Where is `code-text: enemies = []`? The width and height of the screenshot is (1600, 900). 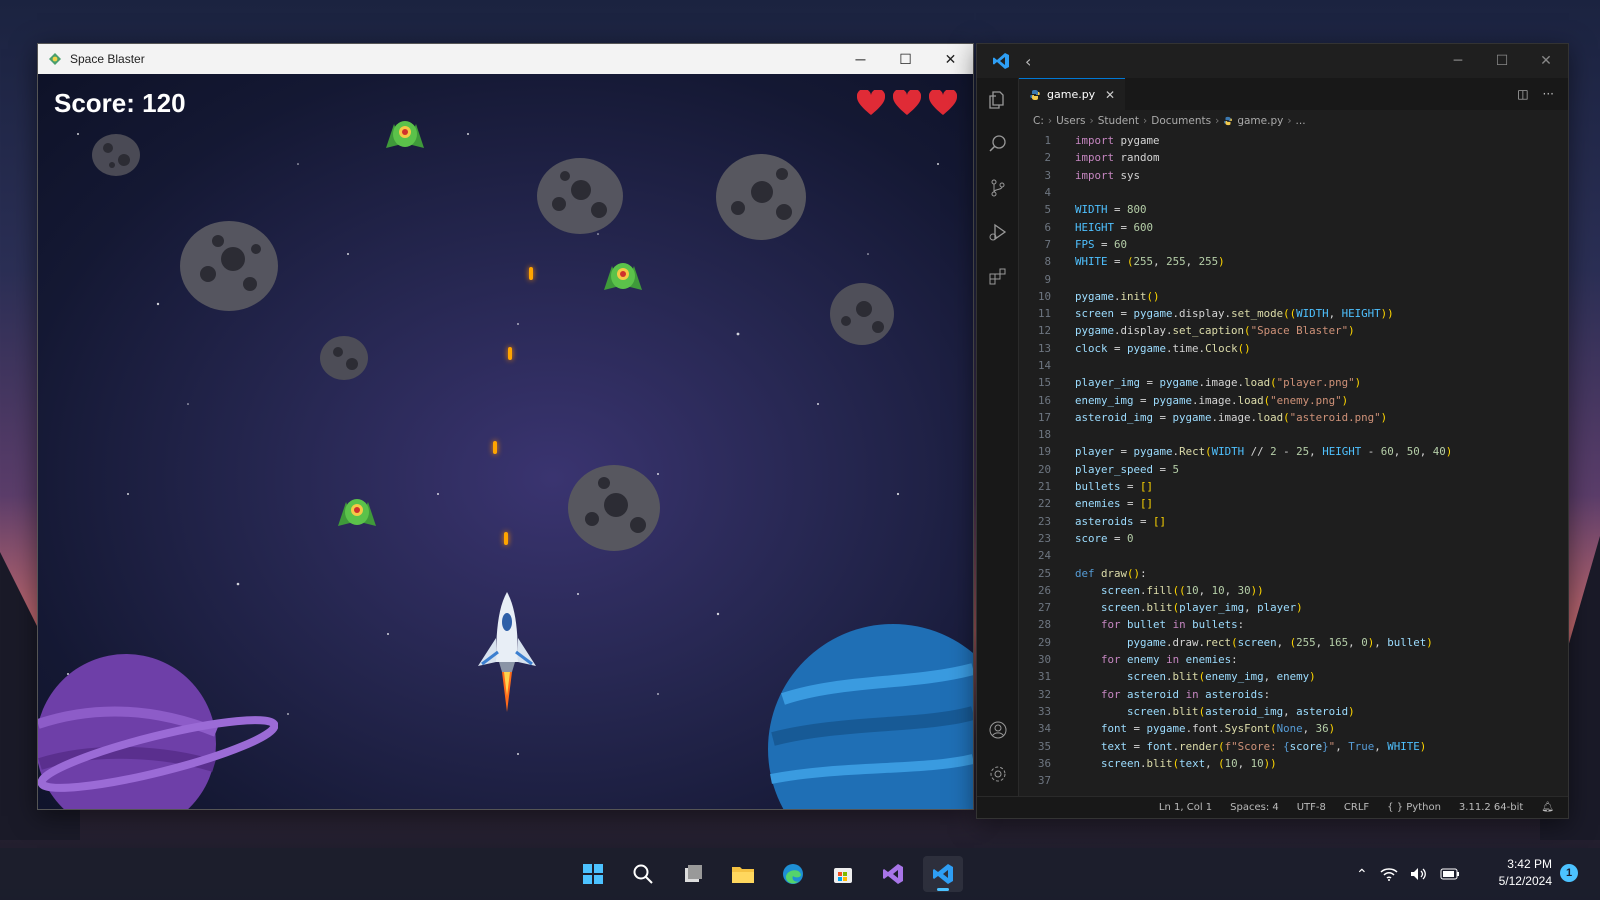
code-text: enemies = [] is located at coordinates (1111, 503).